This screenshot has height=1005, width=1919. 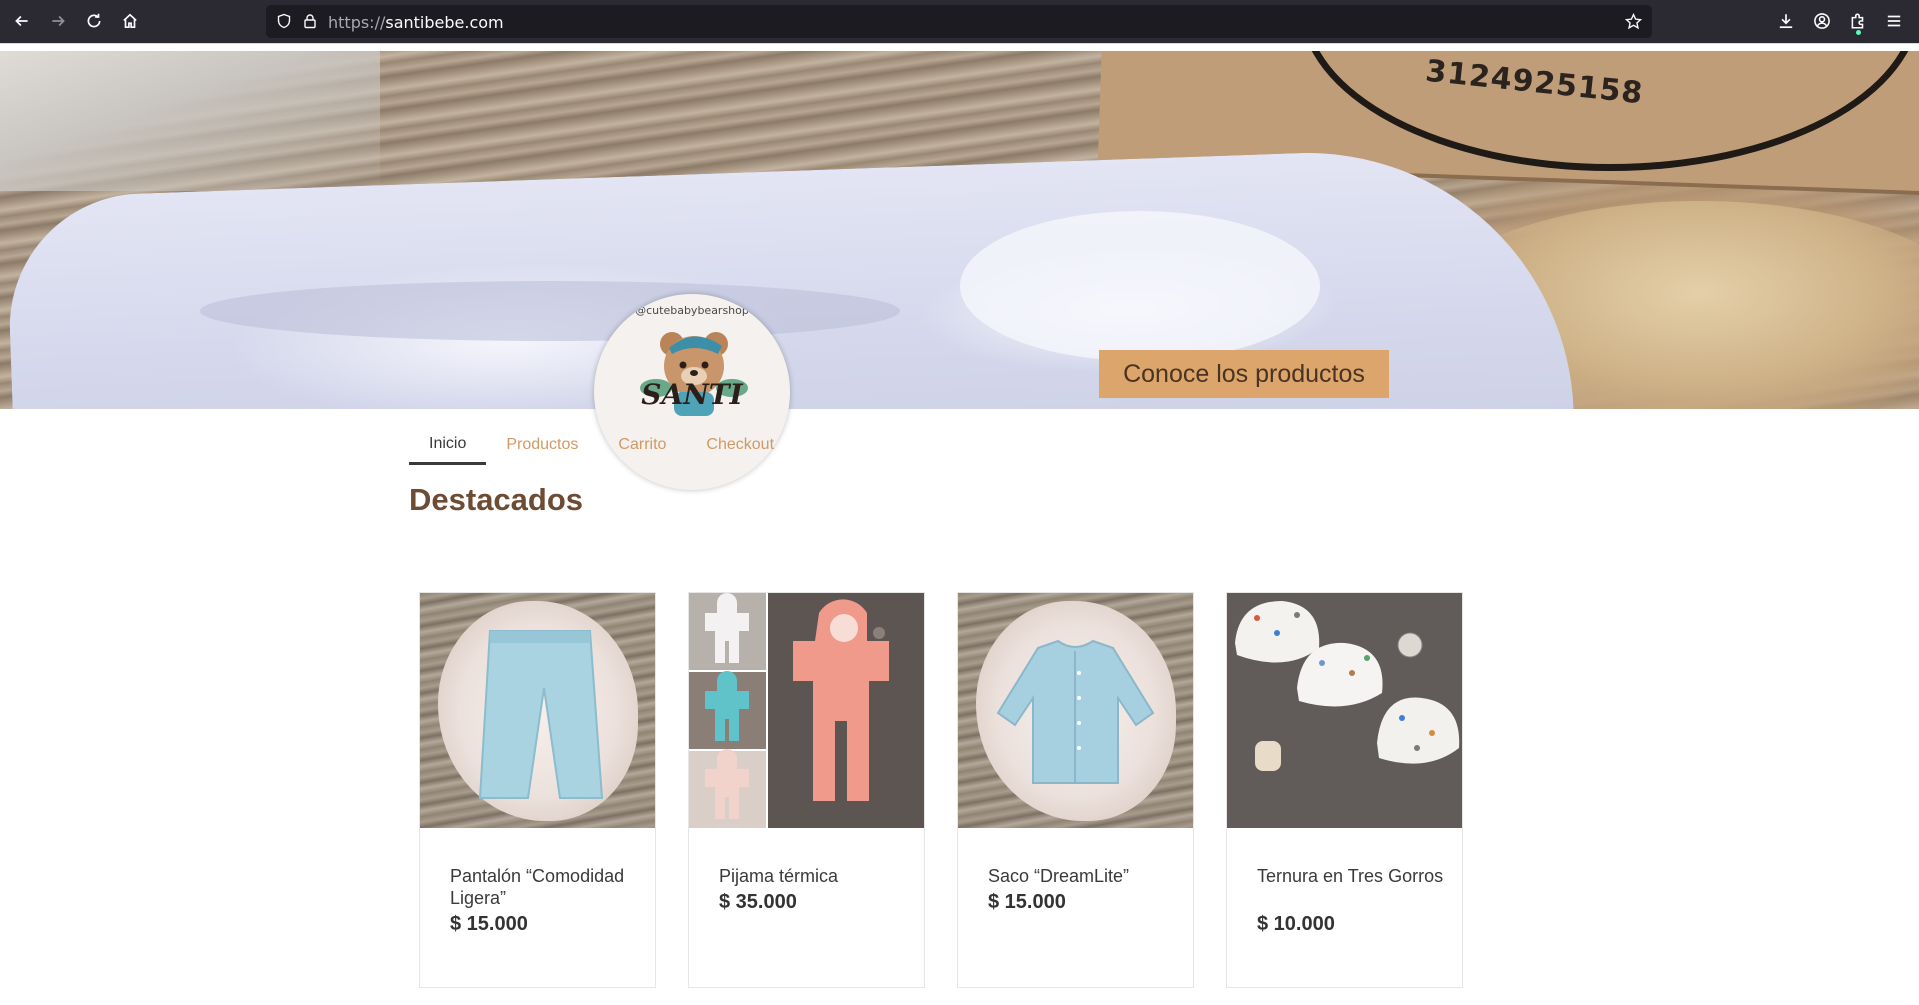 I want to click on url-scheme: https://, so click(x=357, y=22).